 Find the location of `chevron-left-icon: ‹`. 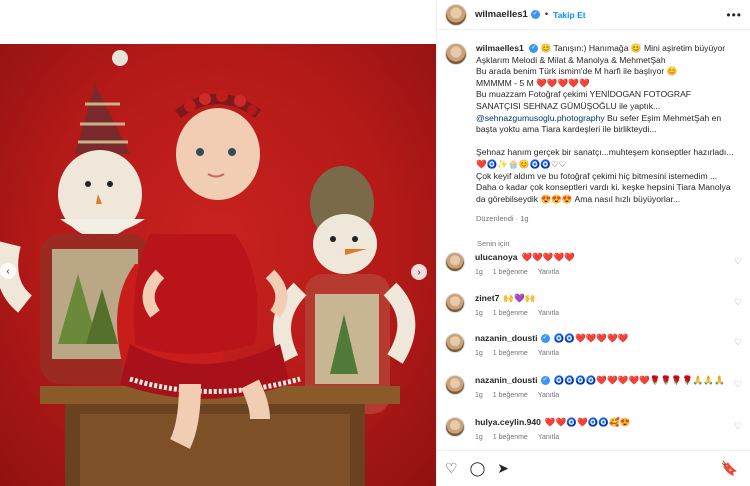

chevron-left-icon: ‹ is located at coordinates (8, 271).